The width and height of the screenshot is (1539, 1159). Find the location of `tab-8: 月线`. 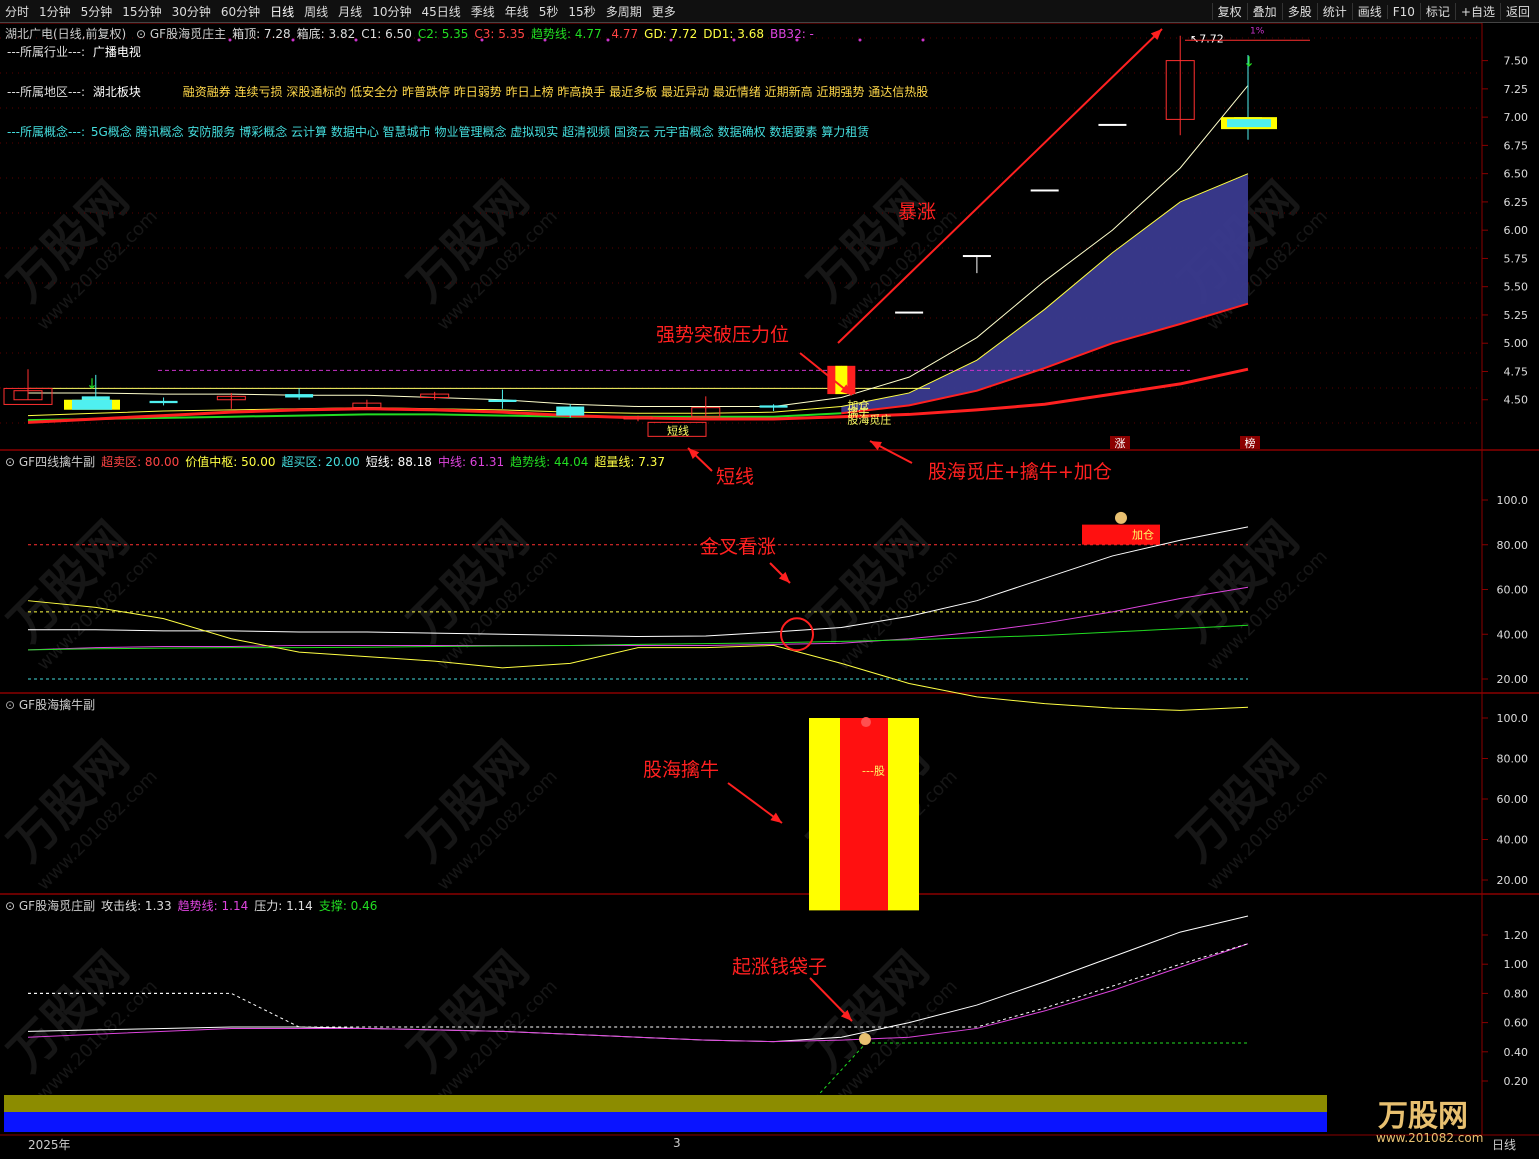

tab-8: 月线 is located at coordinates (350, 11).